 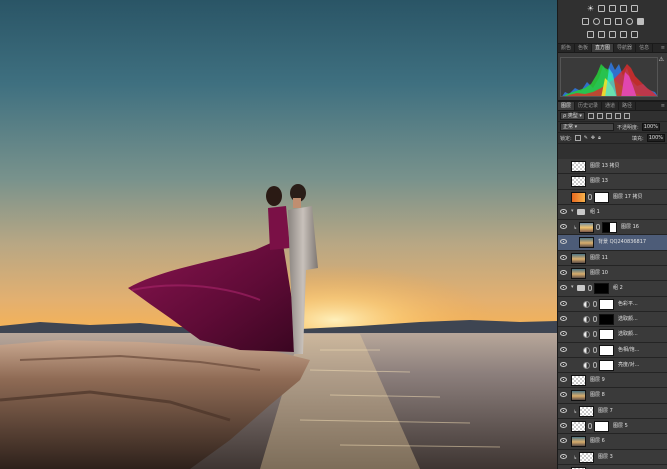 What do you see at coordinates (612, 466) in the screenshot?
I see `layer-row: 图层 4` at bounding box center [612, 466].